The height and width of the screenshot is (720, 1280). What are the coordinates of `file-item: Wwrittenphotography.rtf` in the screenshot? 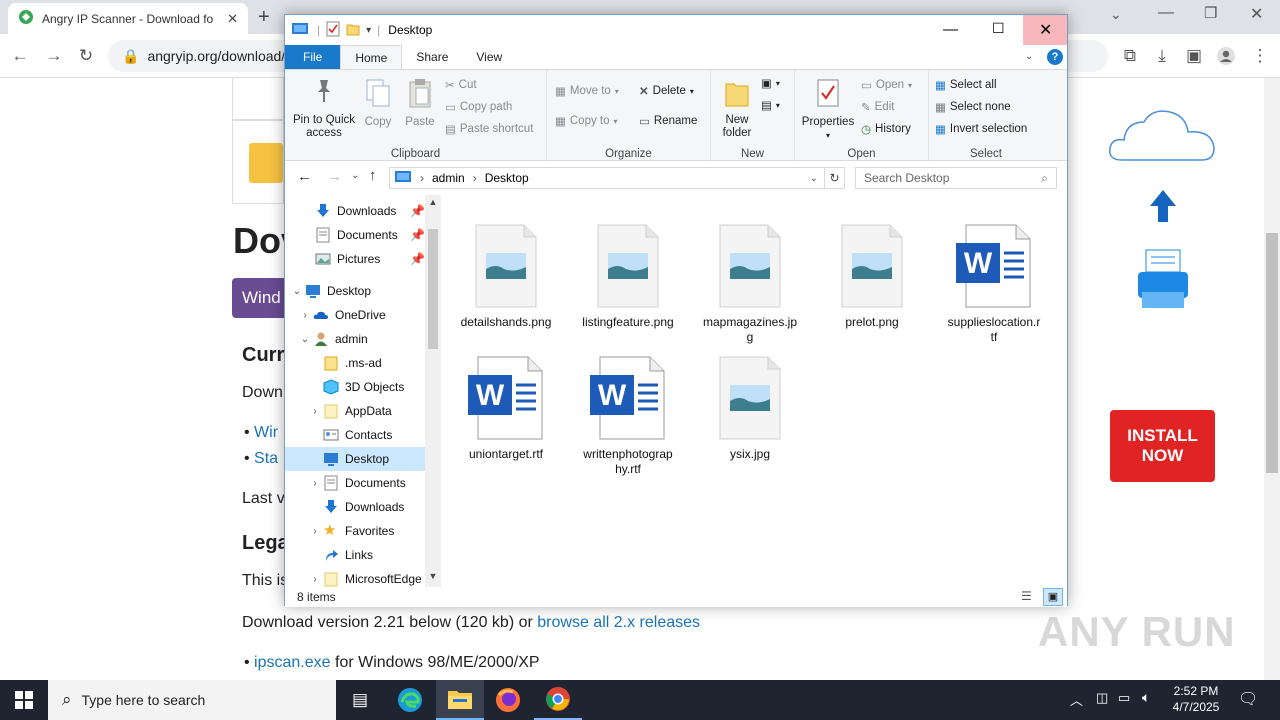 It's located at (628, 416).